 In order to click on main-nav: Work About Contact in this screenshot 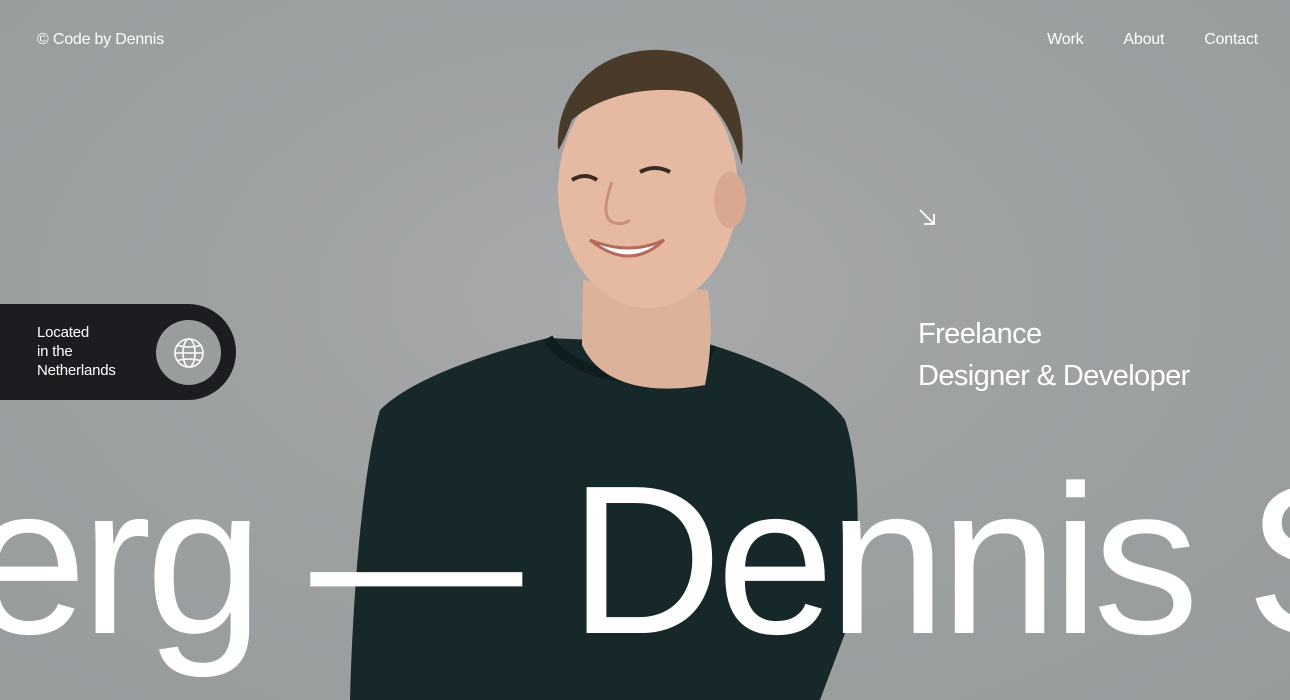, I will do `click(1152, 40)`.